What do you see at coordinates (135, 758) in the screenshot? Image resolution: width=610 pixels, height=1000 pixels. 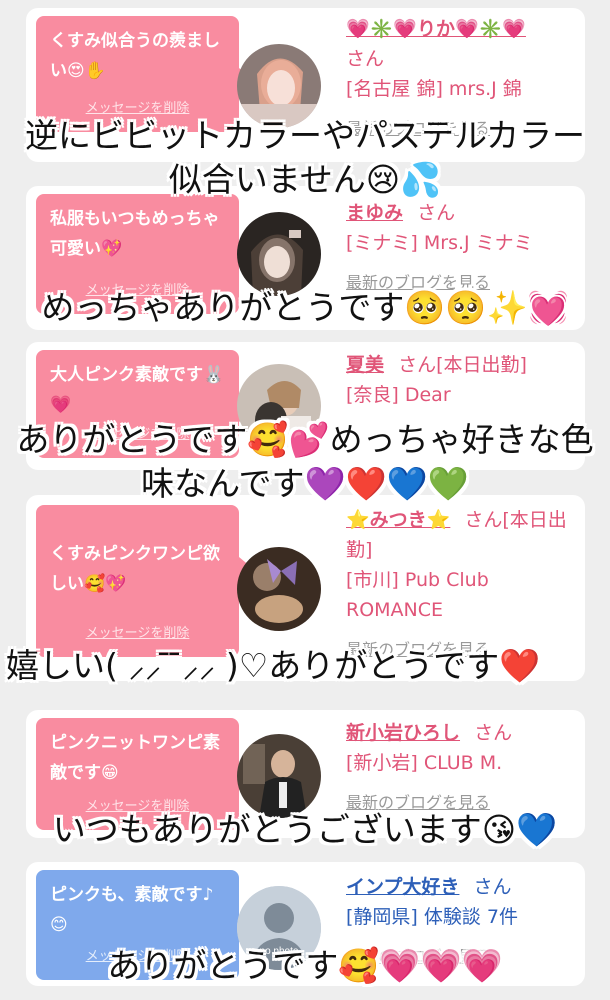 I see `comment-text: ピンクニットワンピ素敵です😁` at bounding box center [135, 758].